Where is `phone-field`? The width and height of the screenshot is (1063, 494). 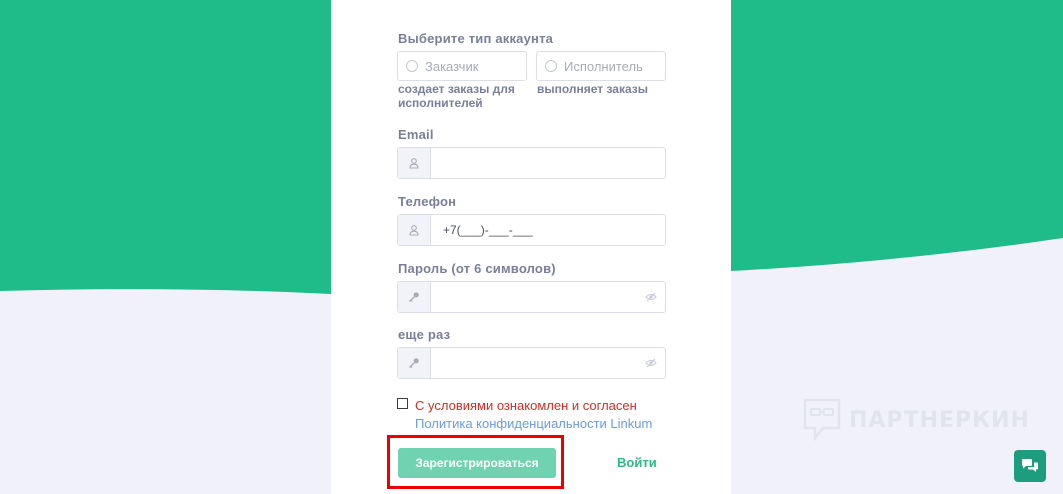
phone-field is located at coordinates (548, 230).